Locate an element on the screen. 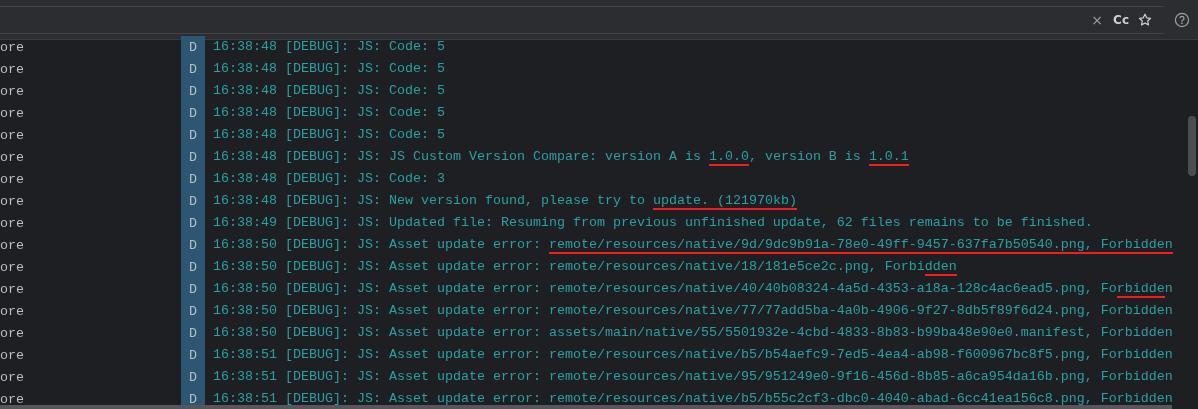 This screenshot has height=409, width=1198. log-message: 16:38:50 [DEBUG]: JS: Asset update error: remote/resources/native/9d/9dc9b91a-78e0-49ff-9457-637fa7b50540.png, Forbidden is located at coordinates (693, 245).